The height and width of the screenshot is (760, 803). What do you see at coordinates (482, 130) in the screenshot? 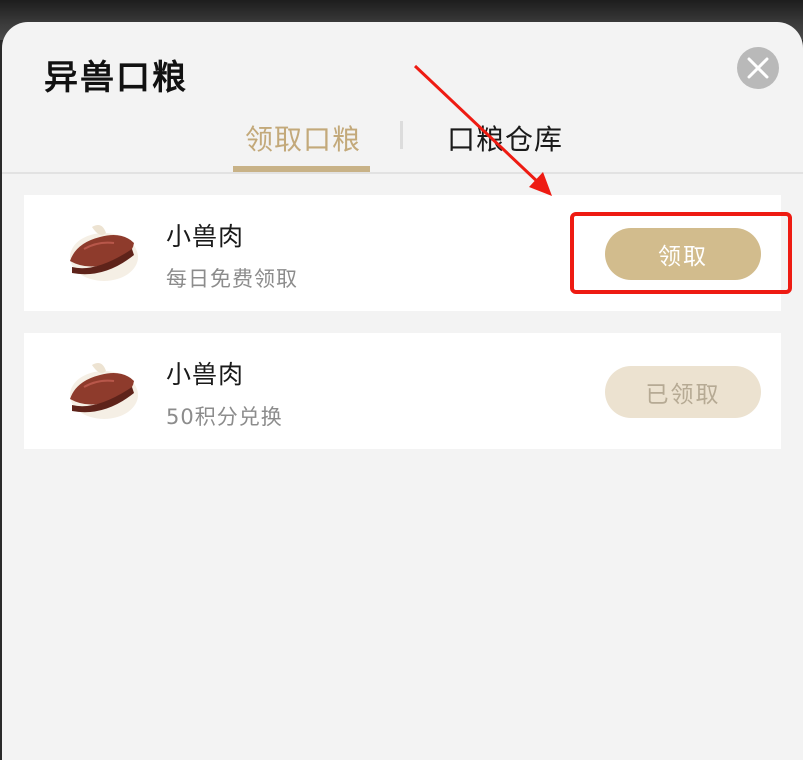
I see `annotation-arrow-icon` at bounding box center [482, 130].